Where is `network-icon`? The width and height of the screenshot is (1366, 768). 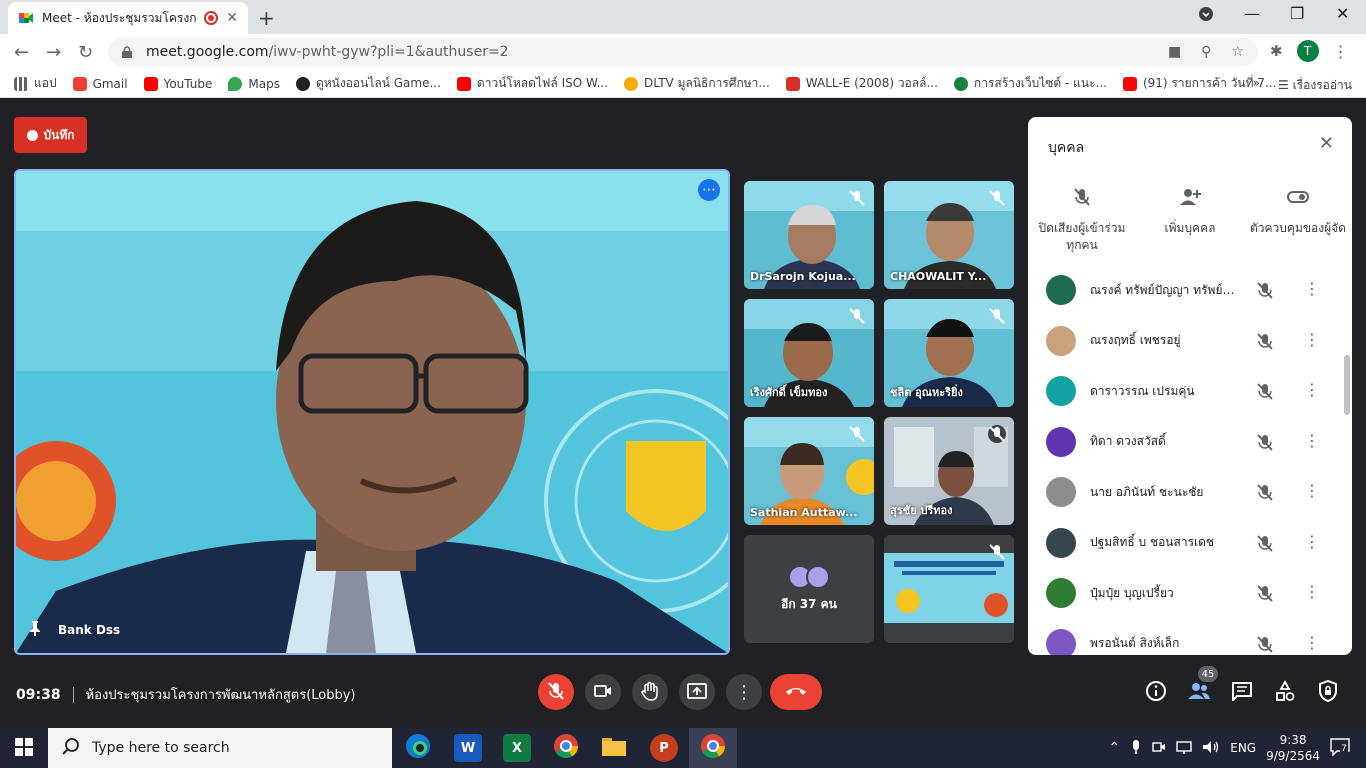
network-icon is located at coordinates (1184, 748).